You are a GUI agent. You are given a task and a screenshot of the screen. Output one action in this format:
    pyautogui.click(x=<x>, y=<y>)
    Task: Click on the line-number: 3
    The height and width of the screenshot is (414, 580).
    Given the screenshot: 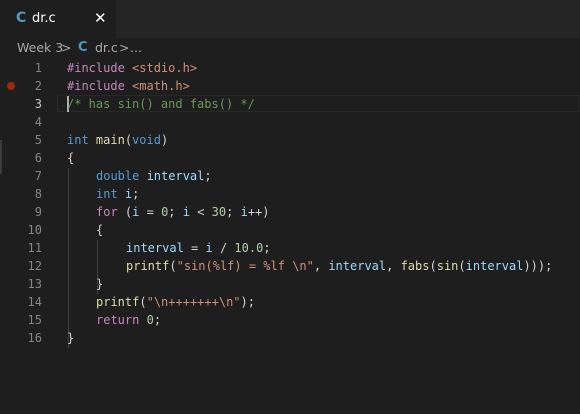 What is the action you would take?
    pyautogui.click(x=38, y=104)
    